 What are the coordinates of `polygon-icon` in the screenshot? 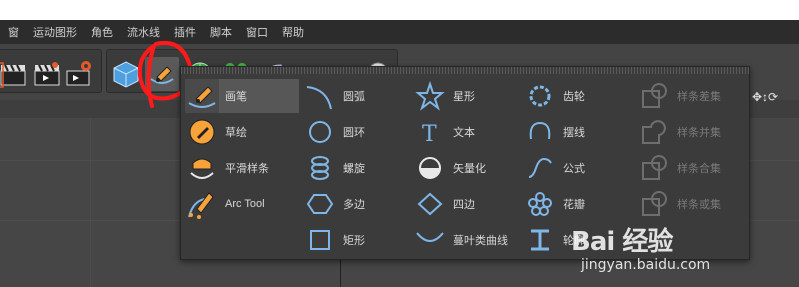 It's located at (320, 204).